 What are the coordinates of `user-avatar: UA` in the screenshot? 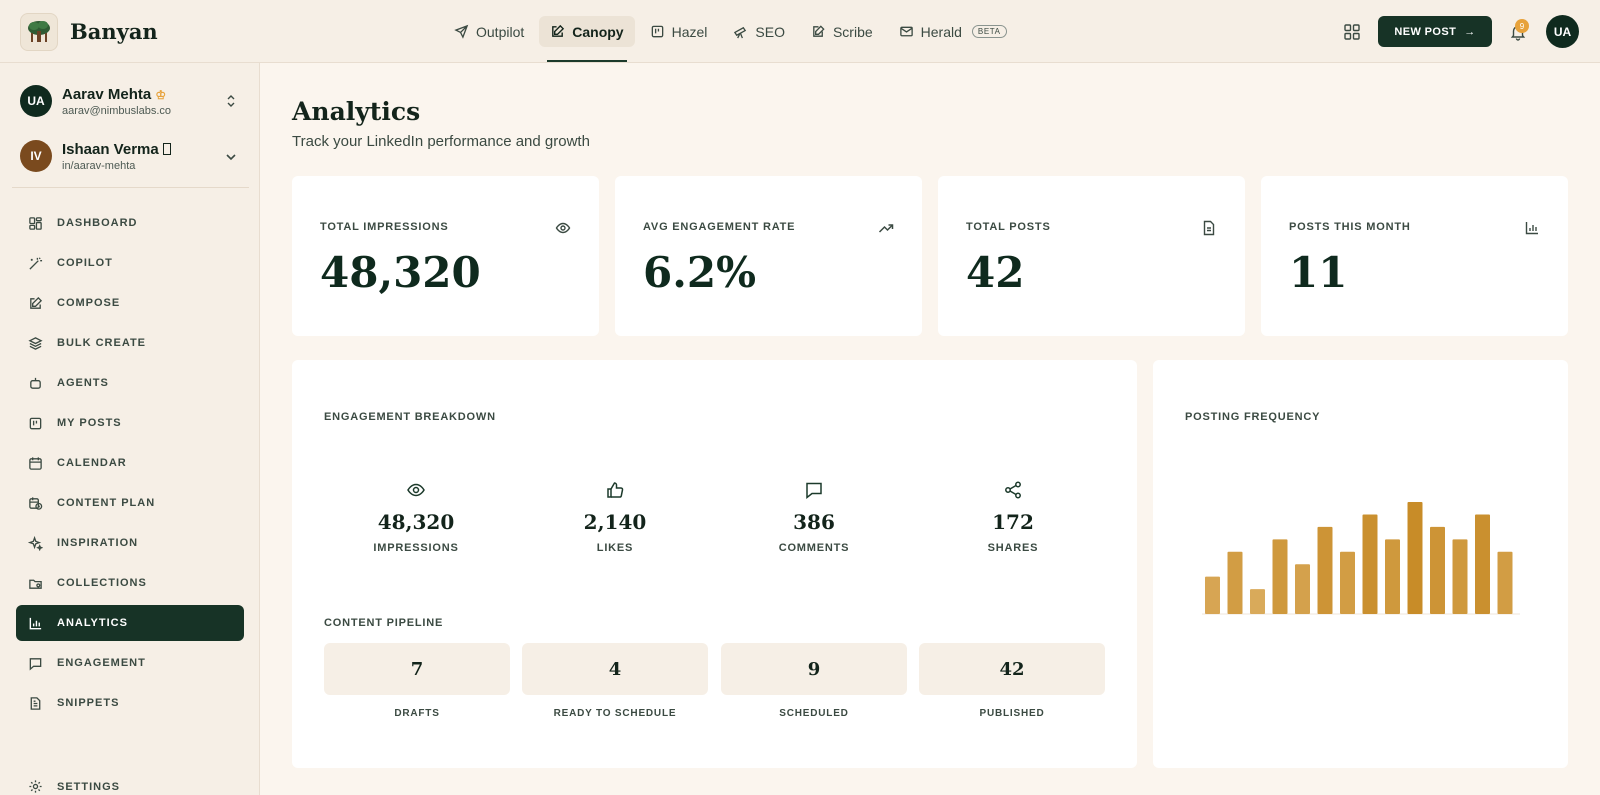 It's located at (1562, 31).